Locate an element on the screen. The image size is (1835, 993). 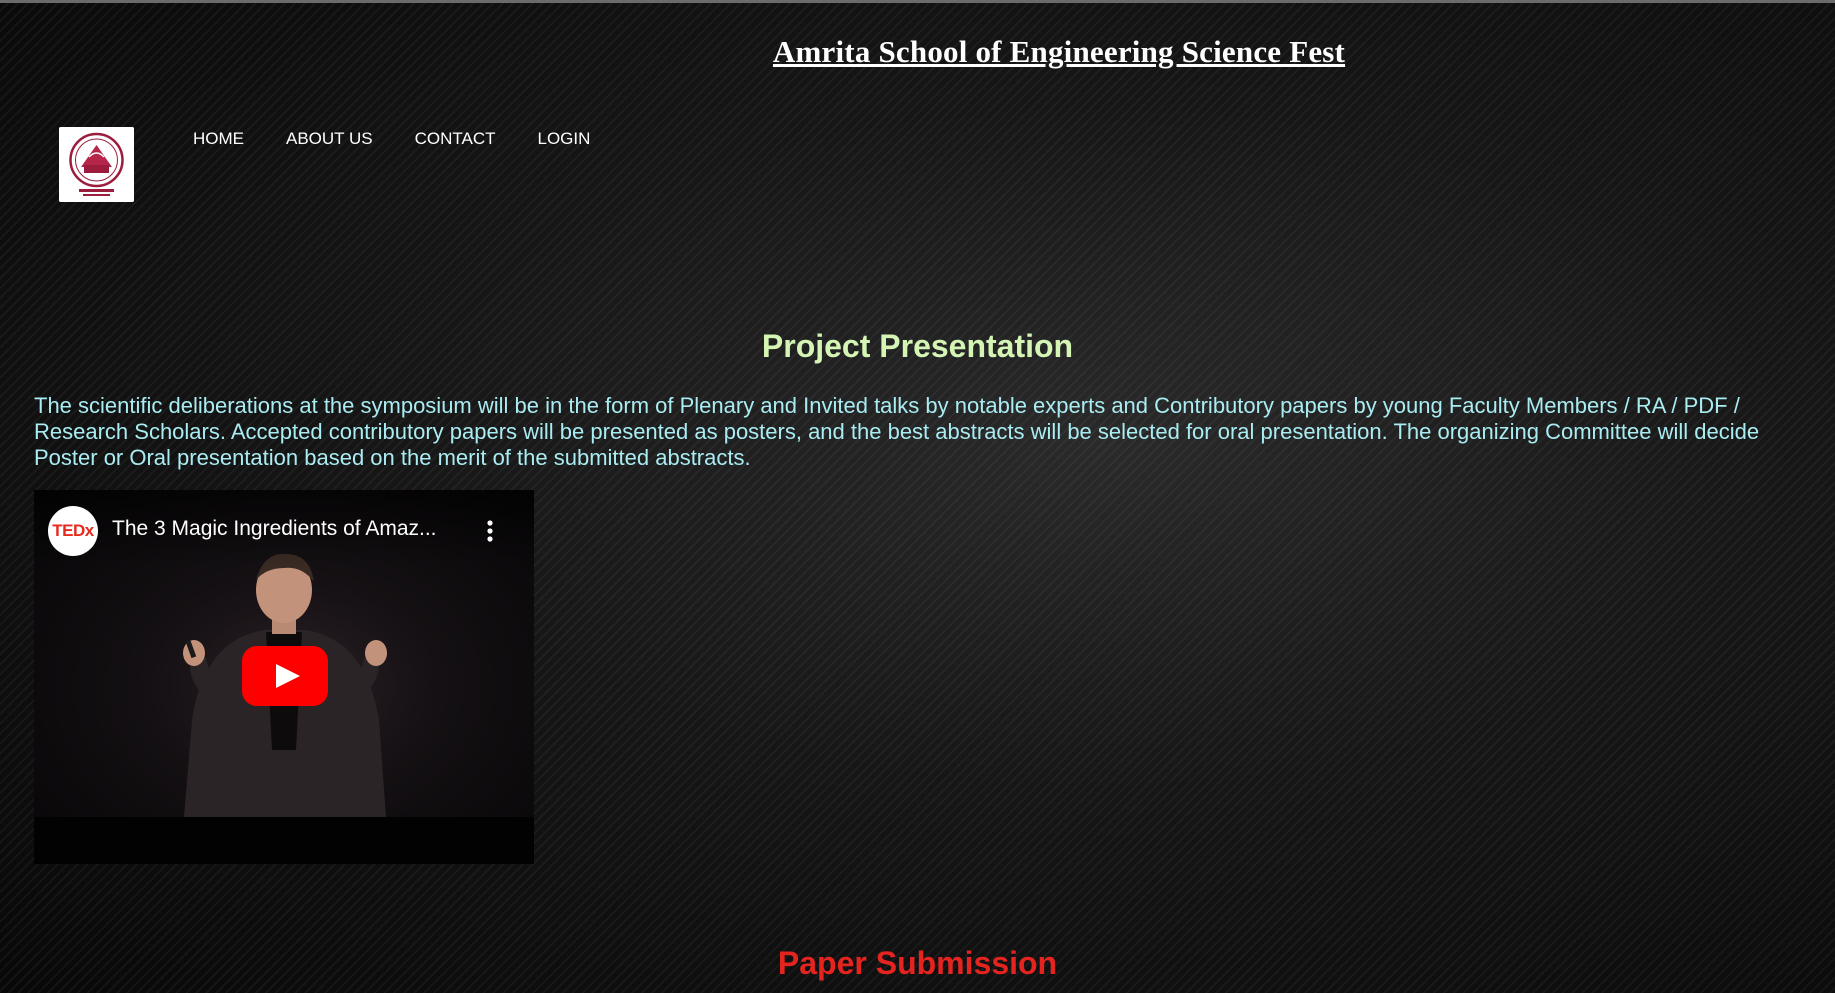
play-icon is located at coordinates (285, 676).